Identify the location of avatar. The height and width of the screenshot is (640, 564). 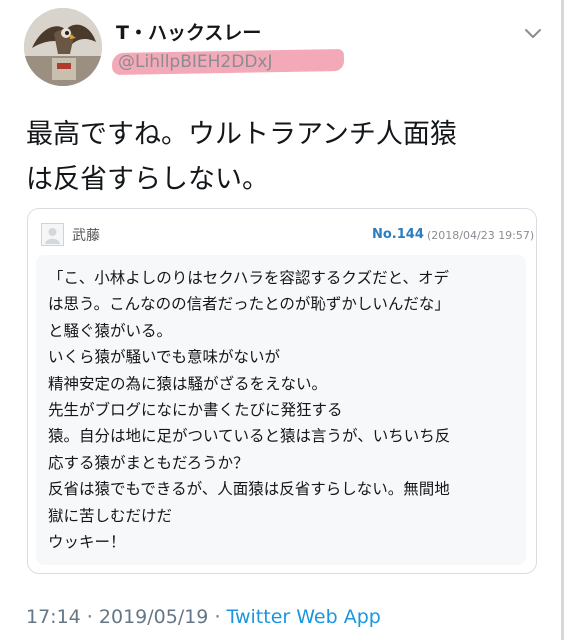
(63, 47).